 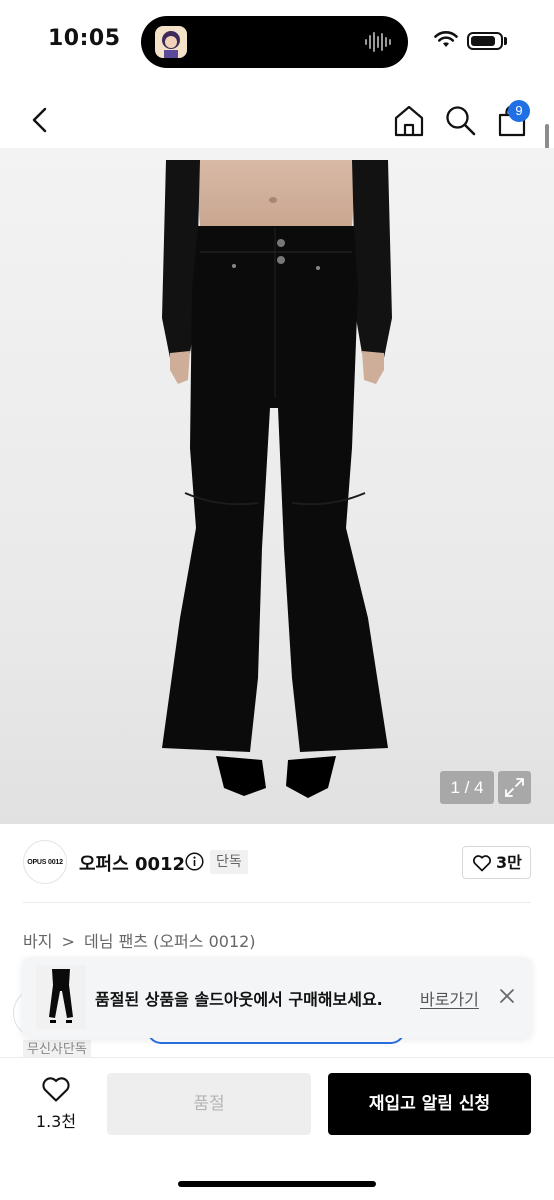 I want to click on brand-like-button: 3만, so click(x=496, y=862).